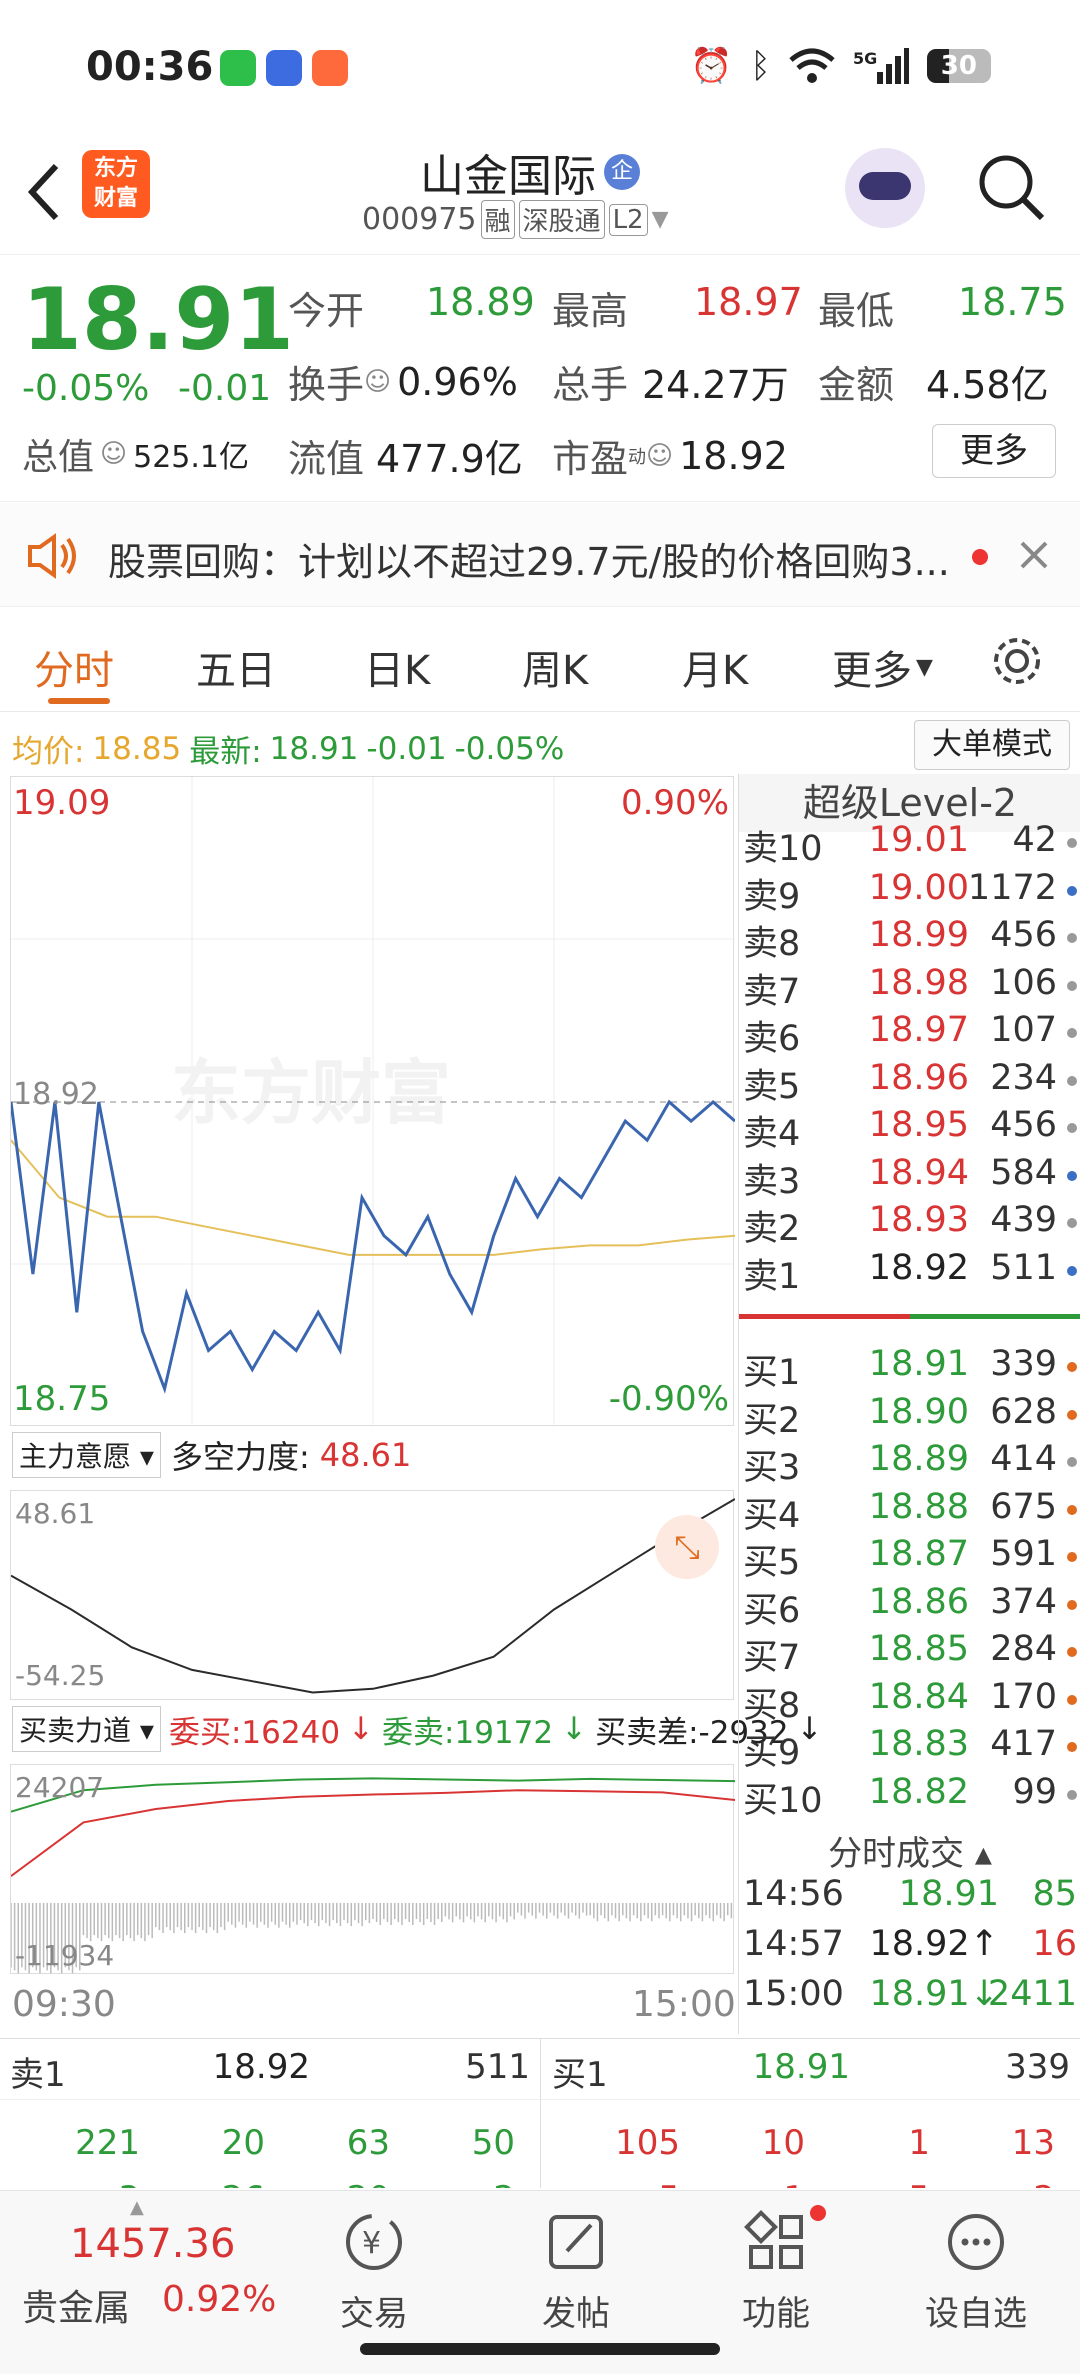 The width and height of the screenshot is (1080, 2374). What do you see at coordinates (881, 66) in the screenshot?
I see `signal-icon: 5G` at bounding box center [881, 66].